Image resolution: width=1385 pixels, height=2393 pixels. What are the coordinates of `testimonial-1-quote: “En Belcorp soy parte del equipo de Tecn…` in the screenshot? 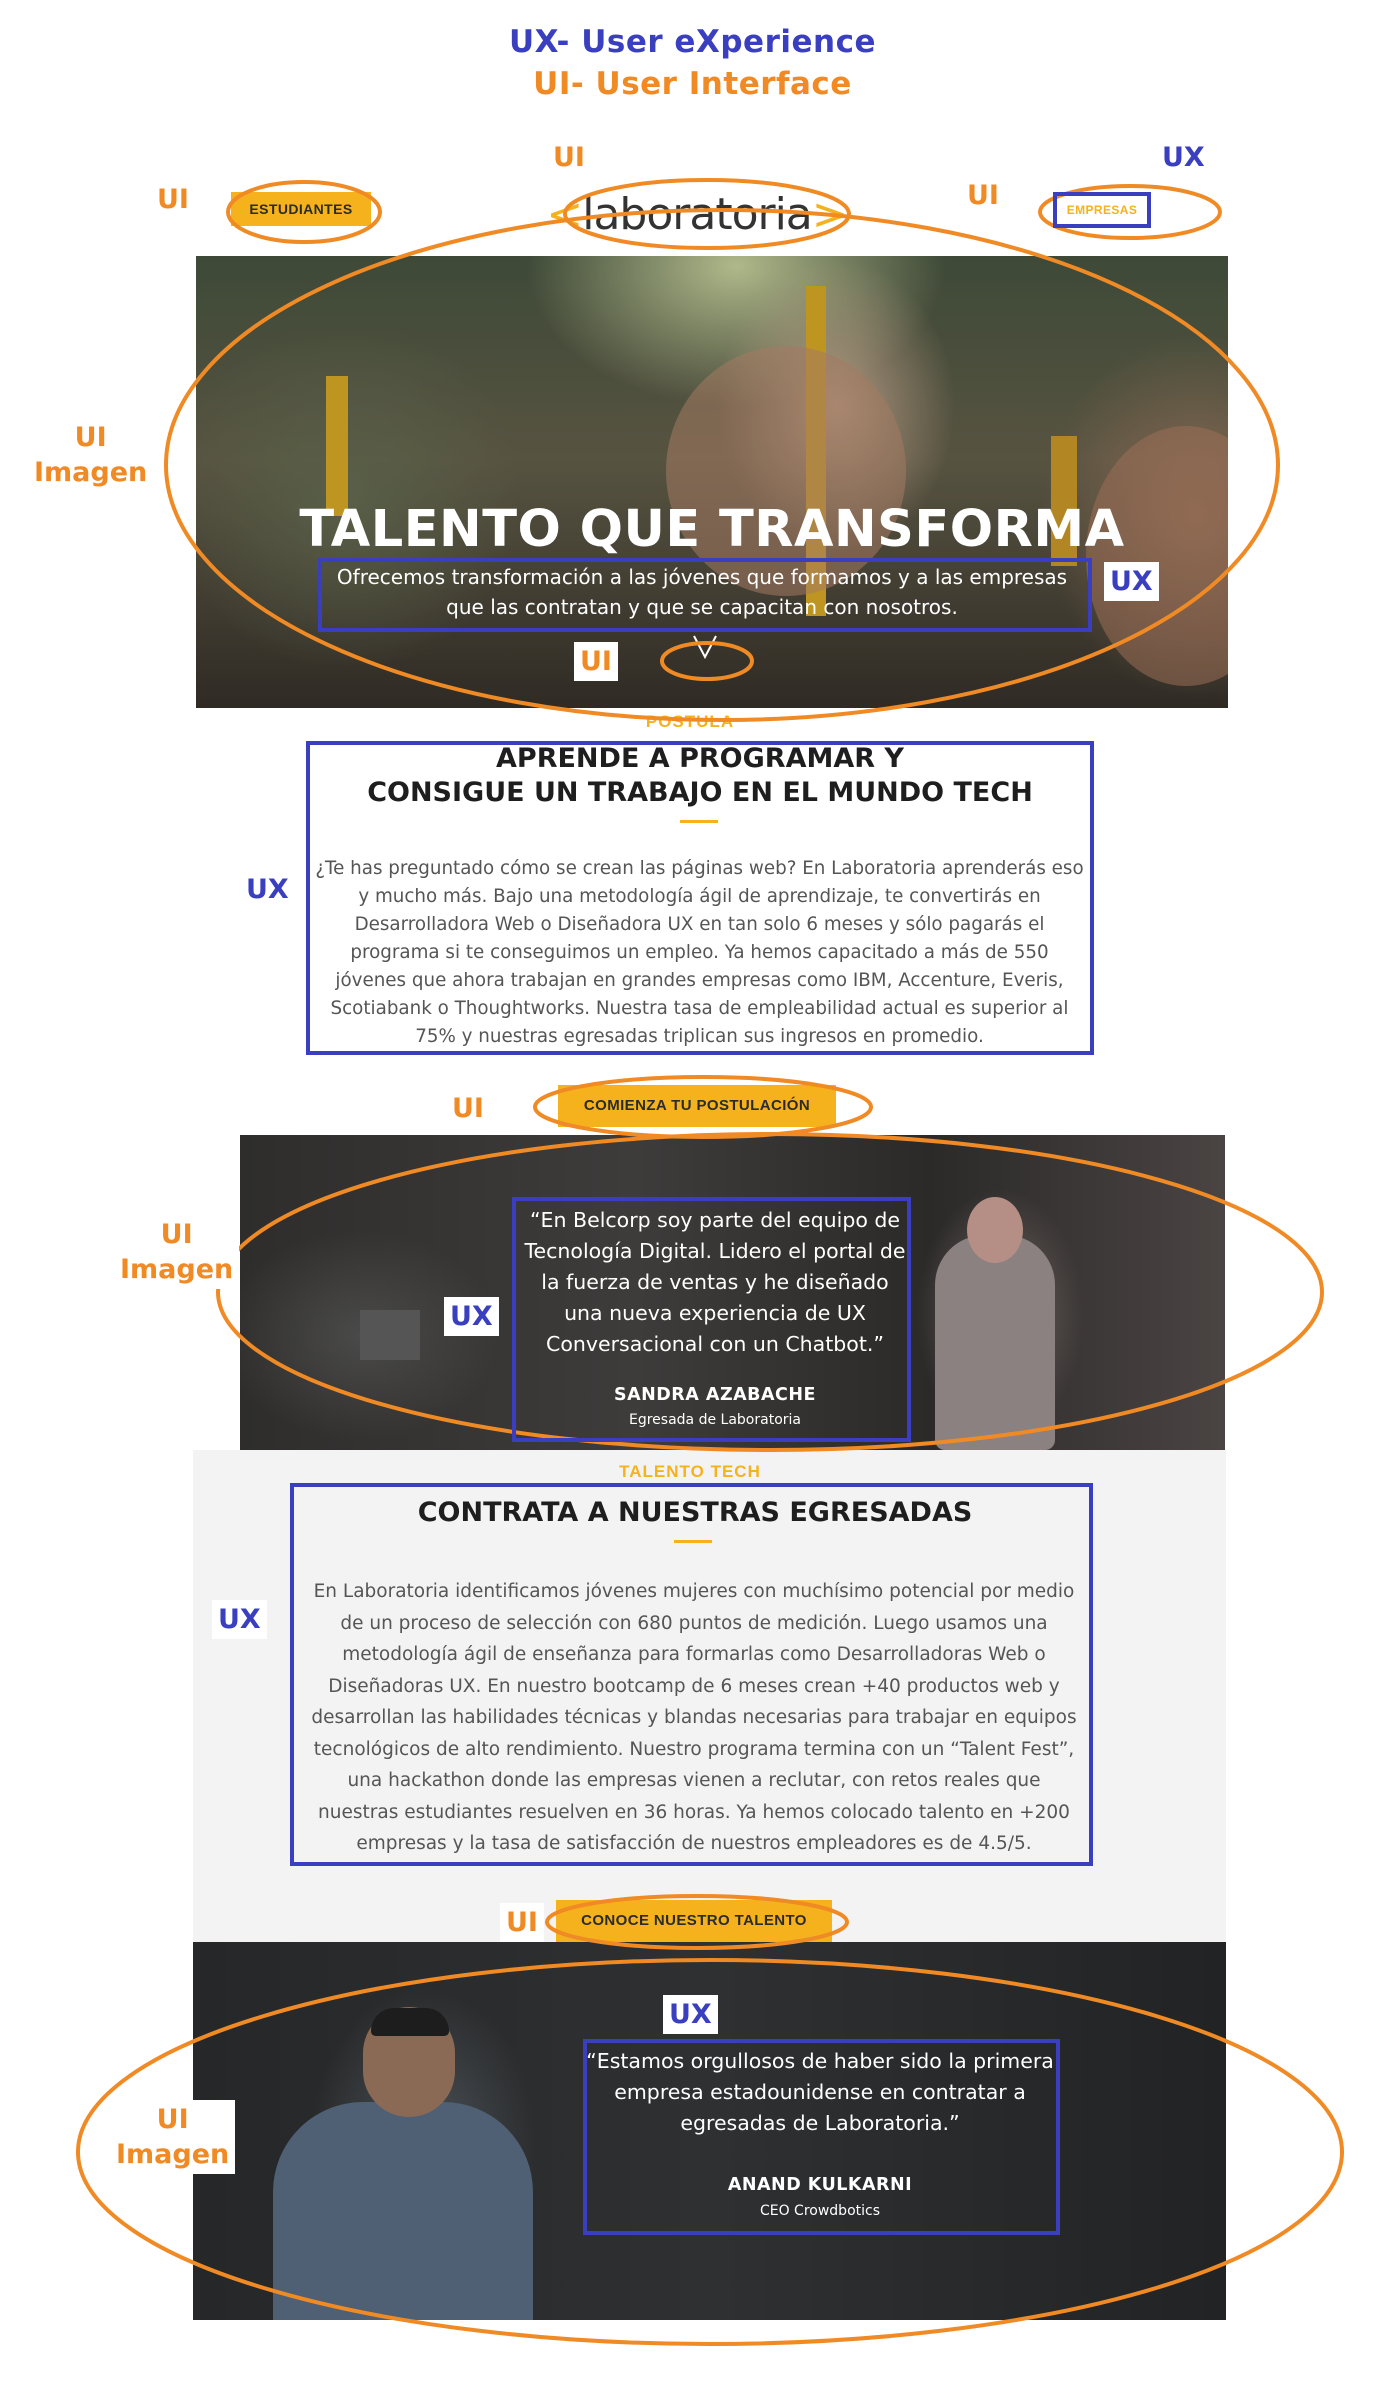 It's located at (715, 1282).